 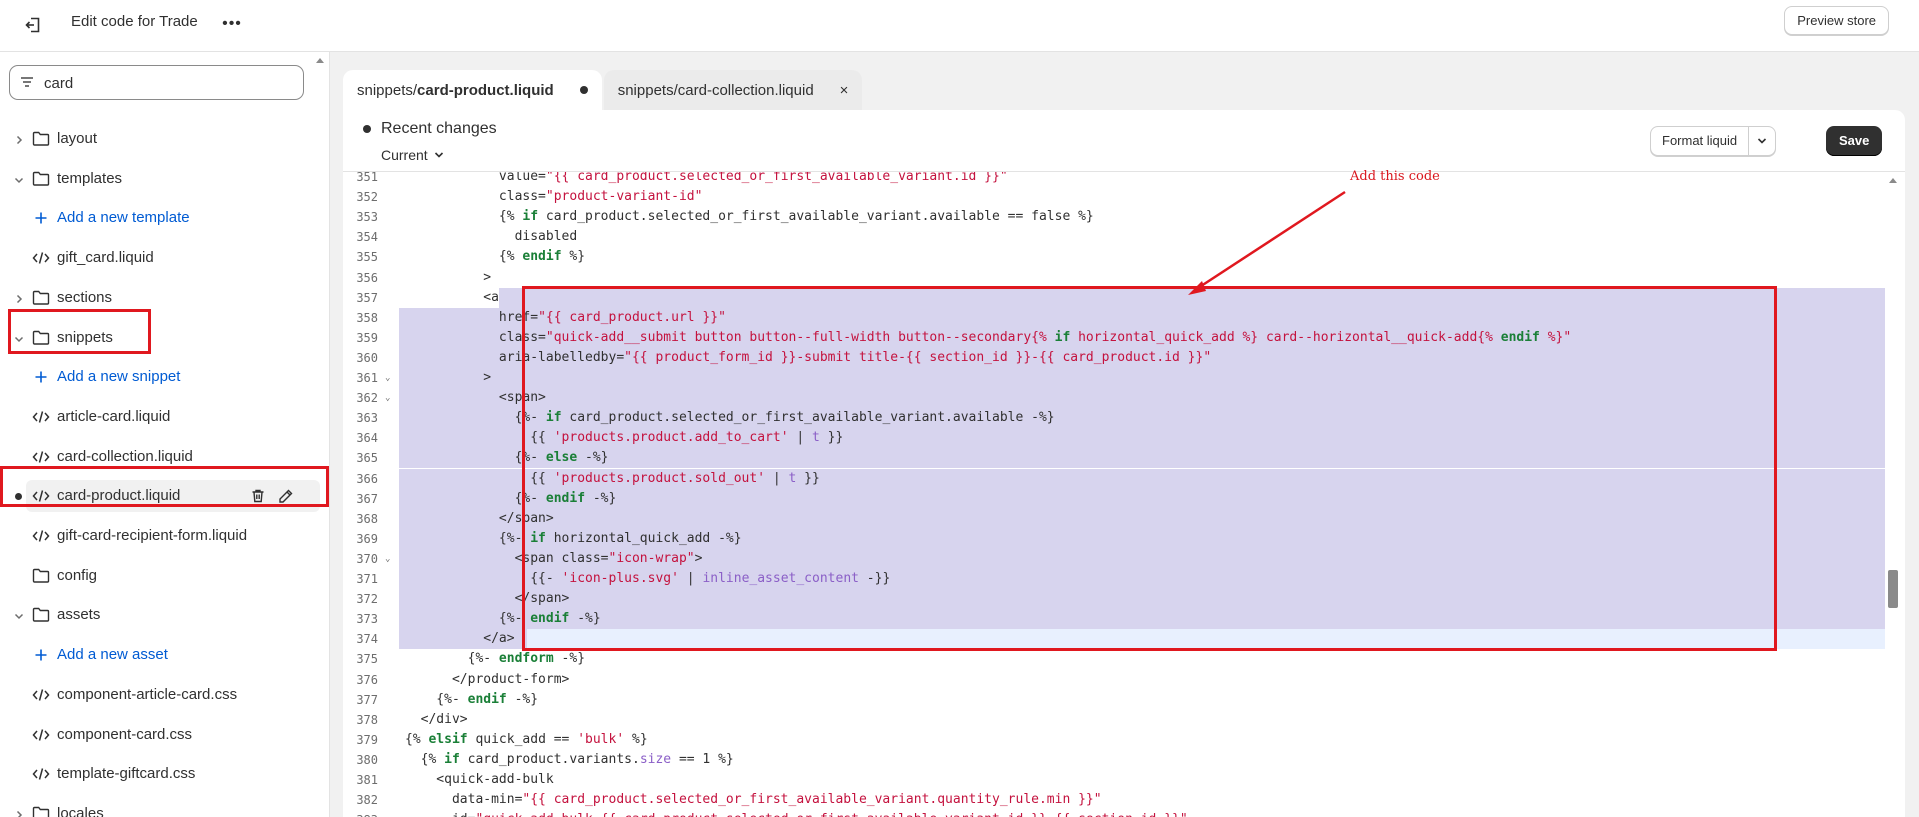 I want to click on line-number: 375, so click(x=367, y=659).